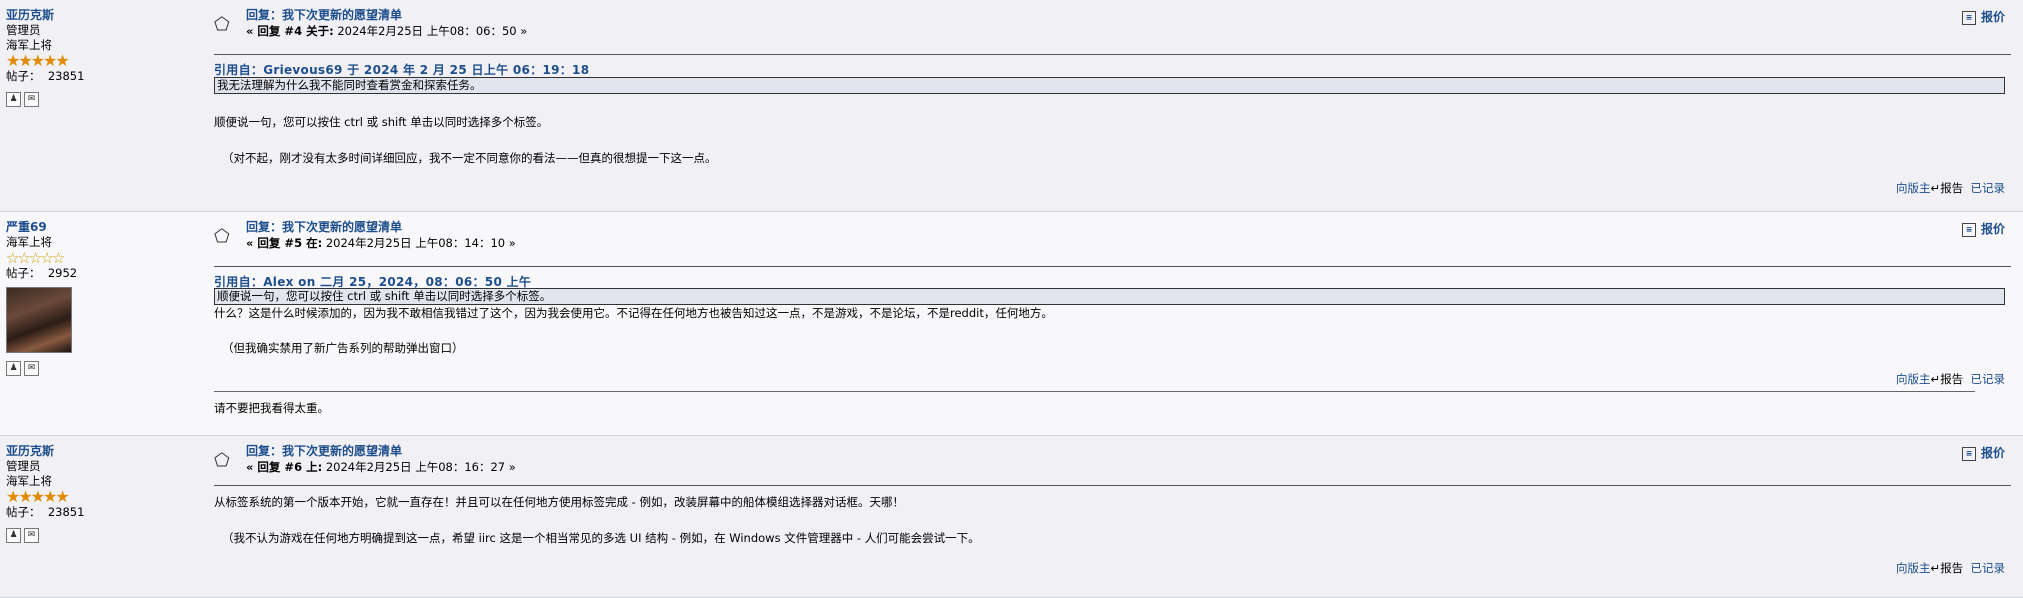 The image size is (2023, 598). I want to click on poster-name: 严重69, so click(106, 227).